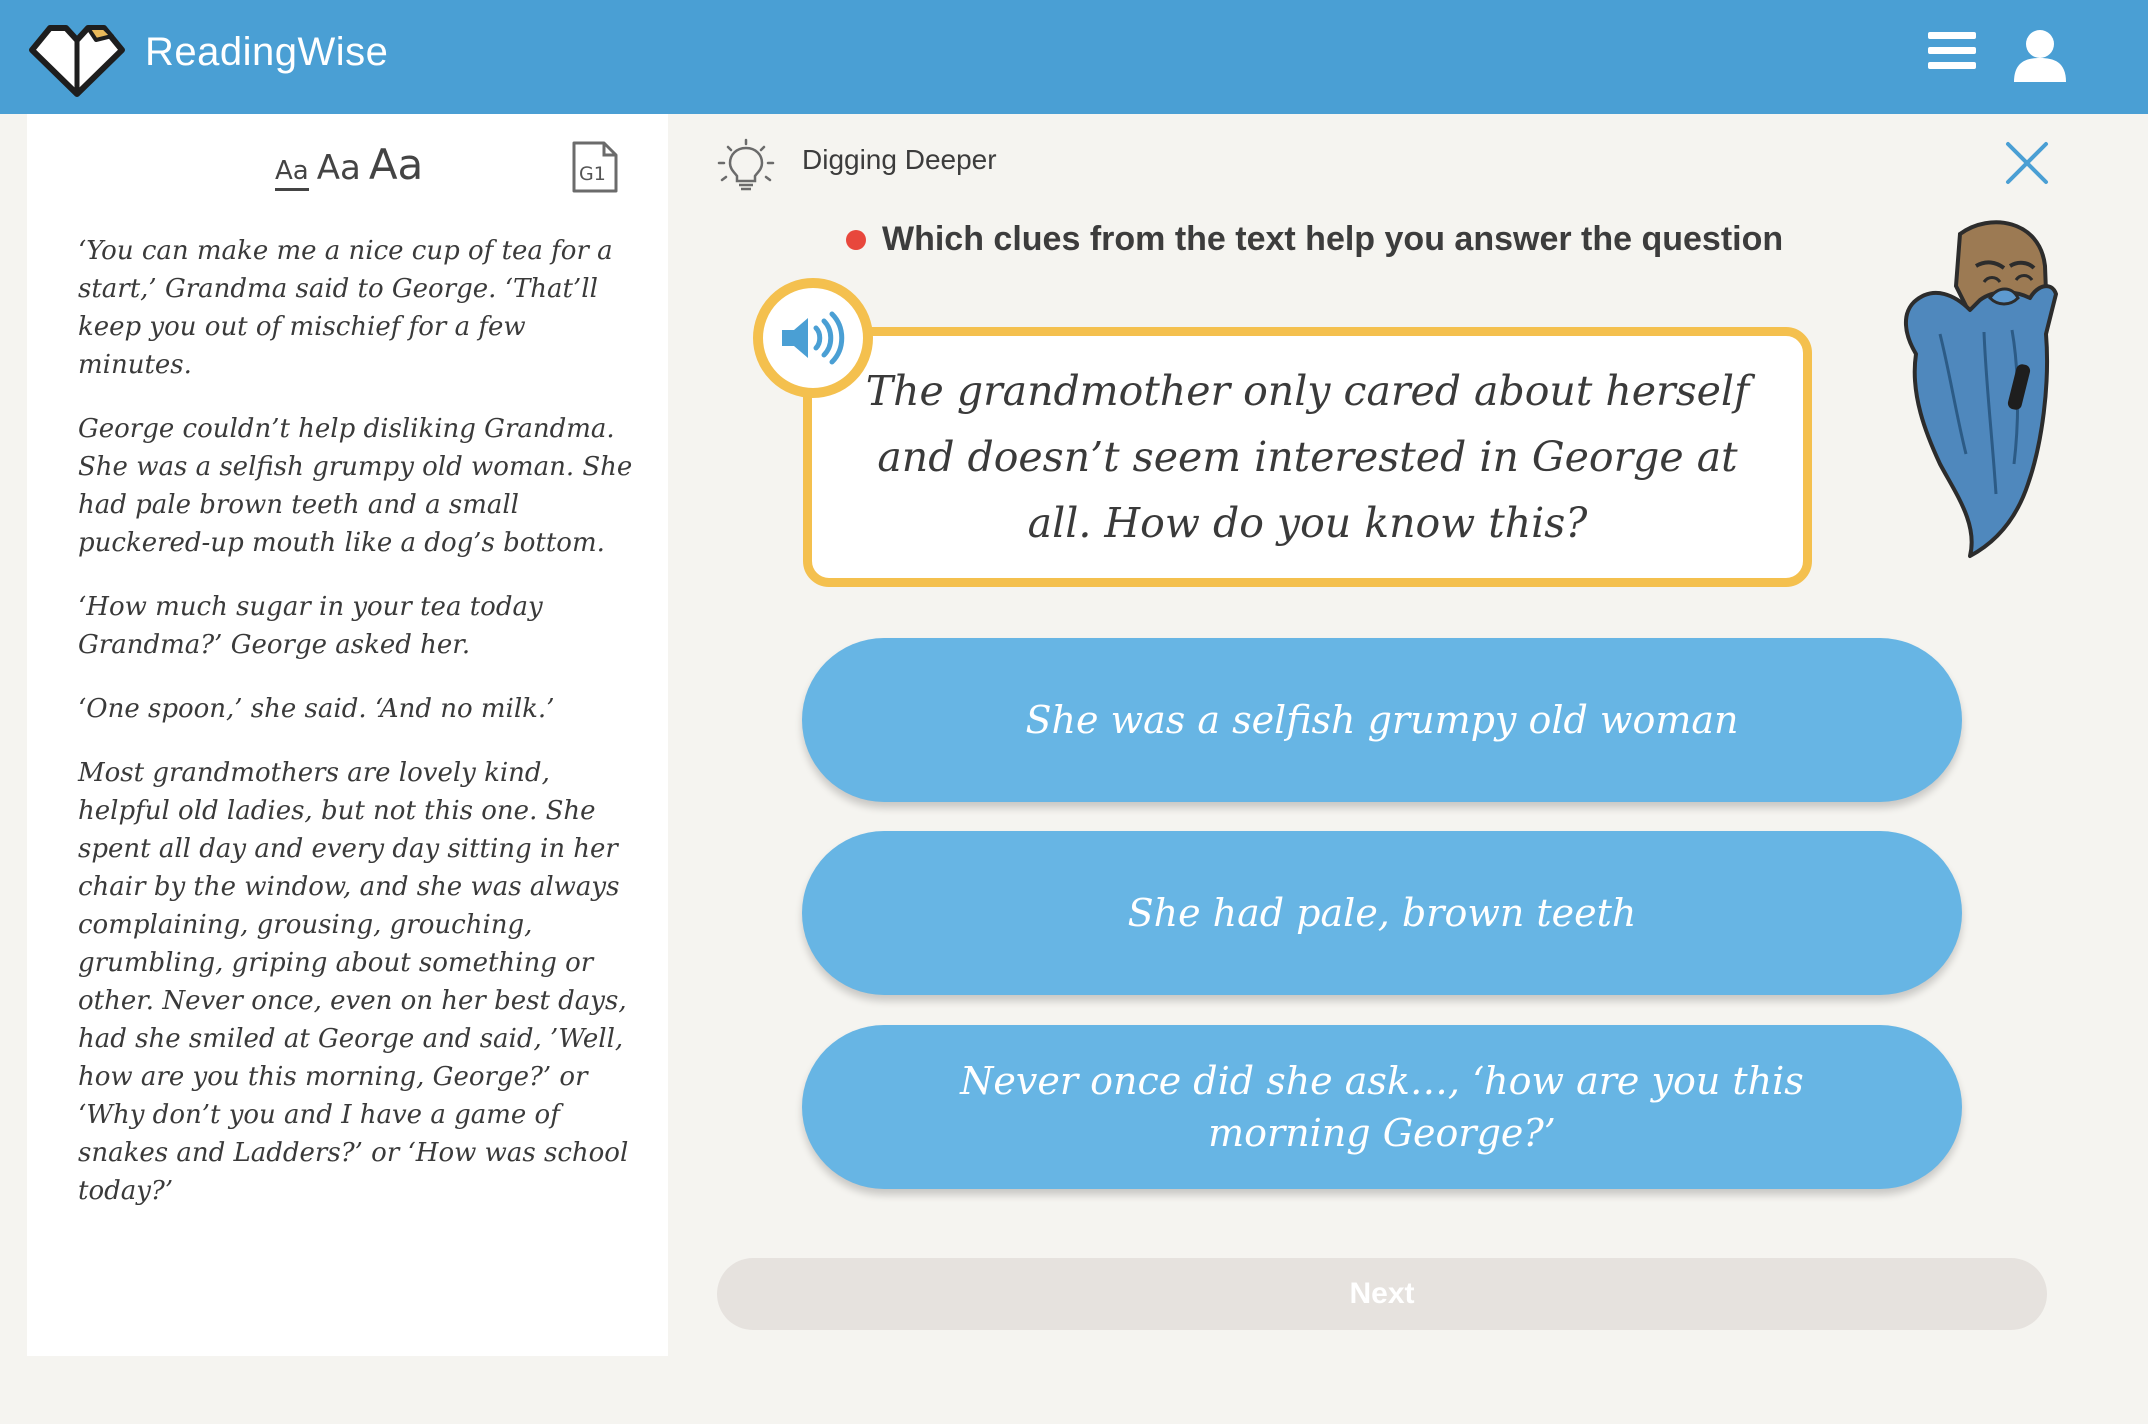  Describe the element at coordinates (2027, 163) in the screenshot. I see `close-icon` at that location.